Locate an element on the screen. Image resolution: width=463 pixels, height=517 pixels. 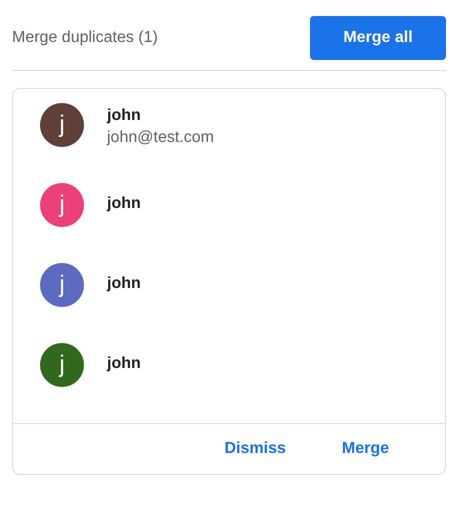
dismiss-button: Dismiss is located at coordinates (255, 449).